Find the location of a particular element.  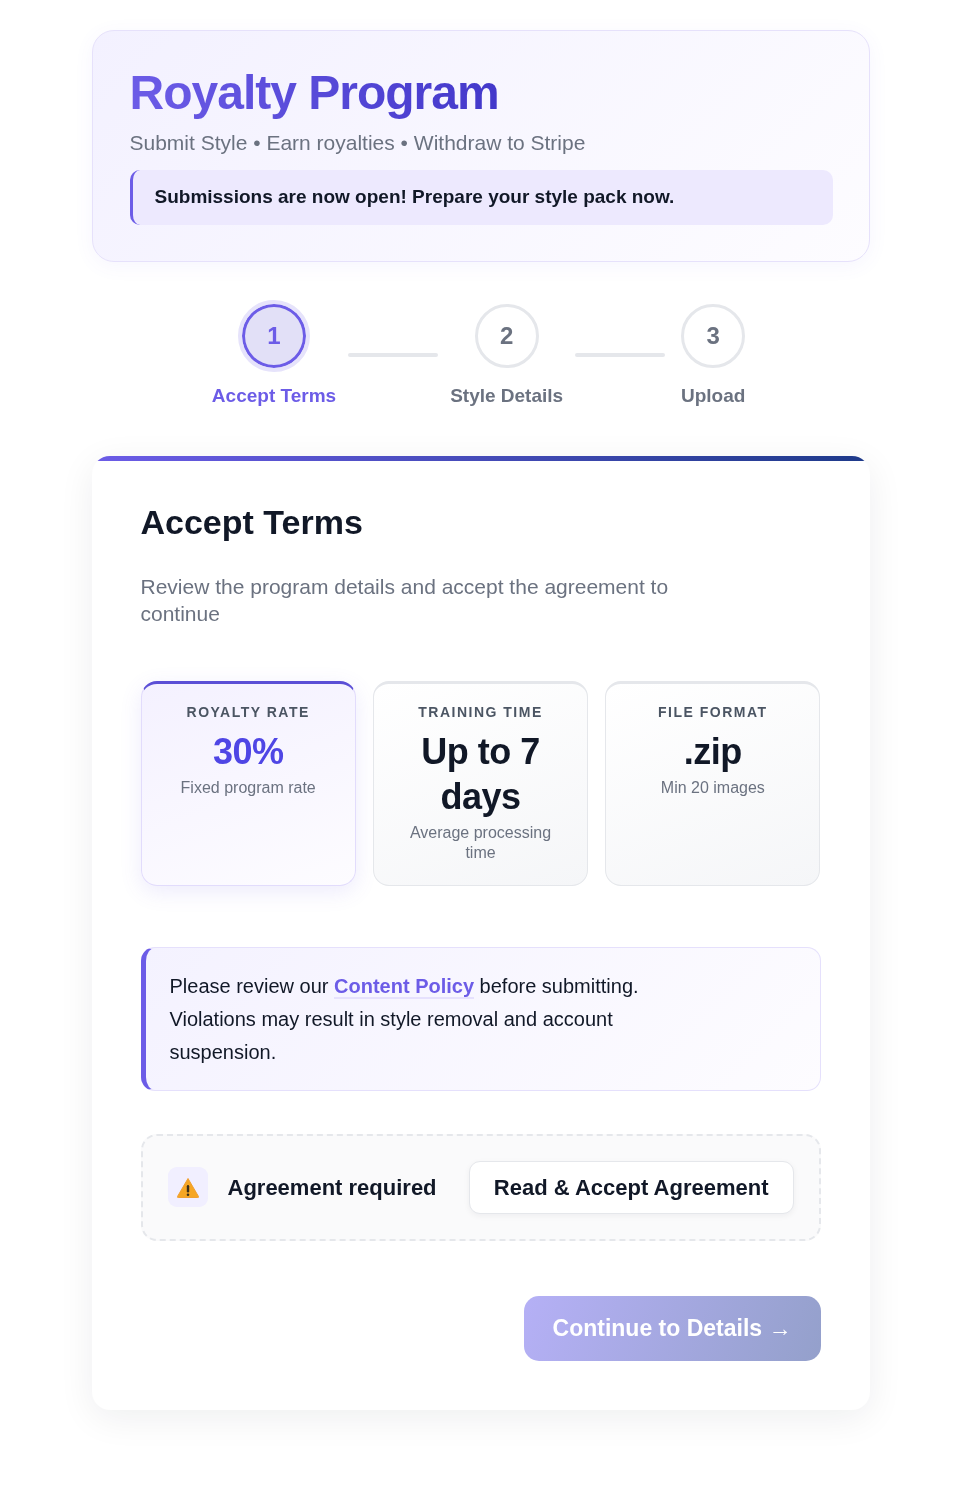

step-number: 1 is located at coordinates (274, 335).